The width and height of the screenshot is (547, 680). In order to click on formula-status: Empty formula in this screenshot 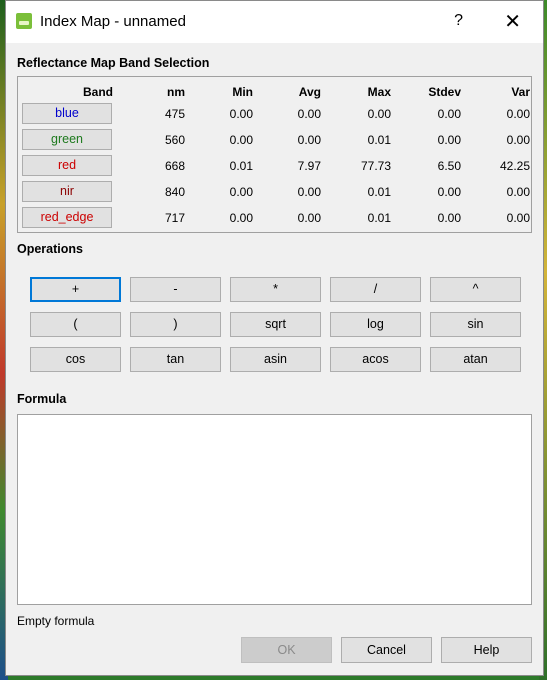, I will do `click(56, 621)`.